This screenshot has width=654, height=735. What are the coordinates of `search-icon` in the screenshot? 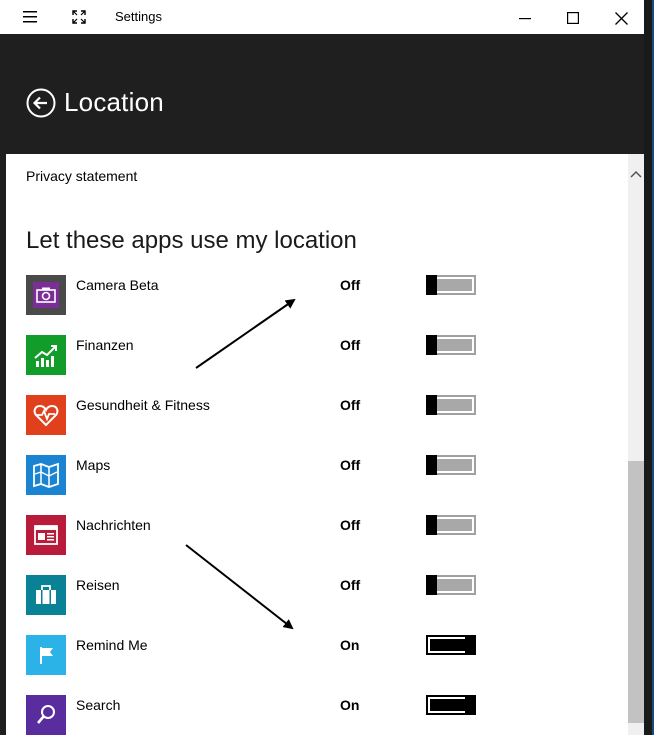 It's located at (46, 715).